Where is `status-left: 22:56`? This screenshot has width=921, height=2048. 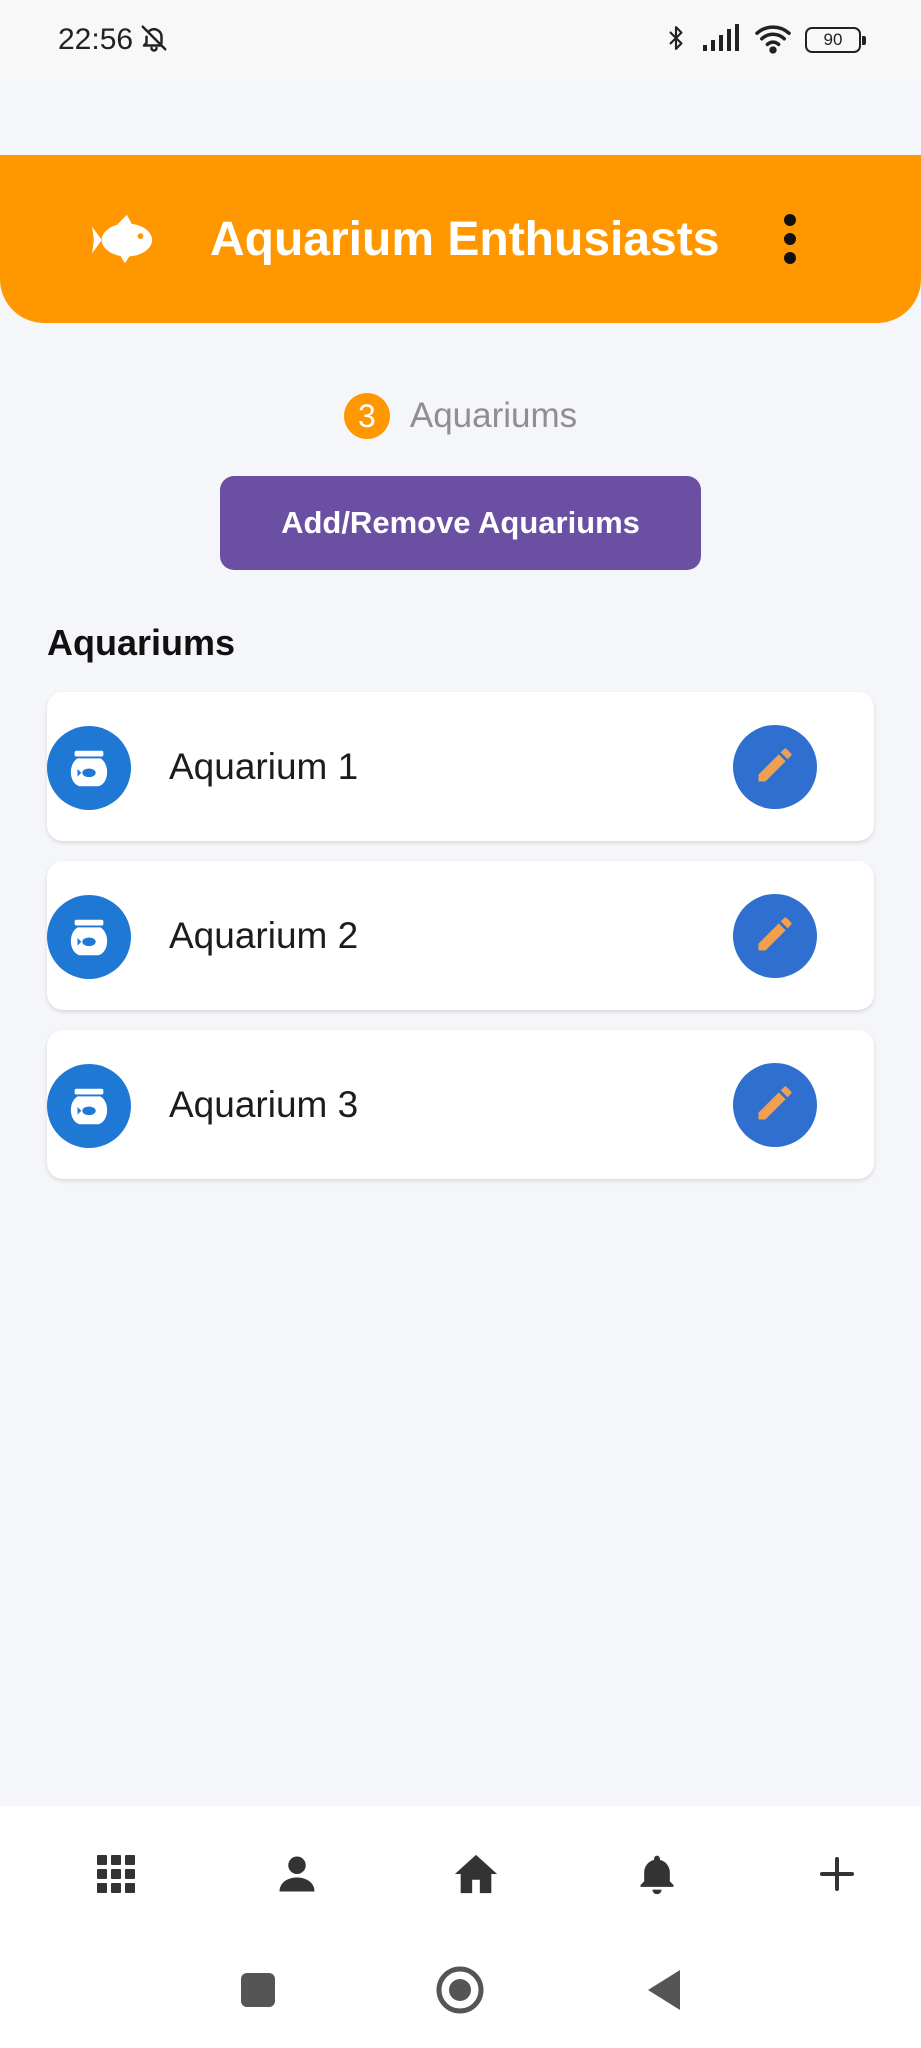
status-left: 22:56 is located at coordinates (113, 40).